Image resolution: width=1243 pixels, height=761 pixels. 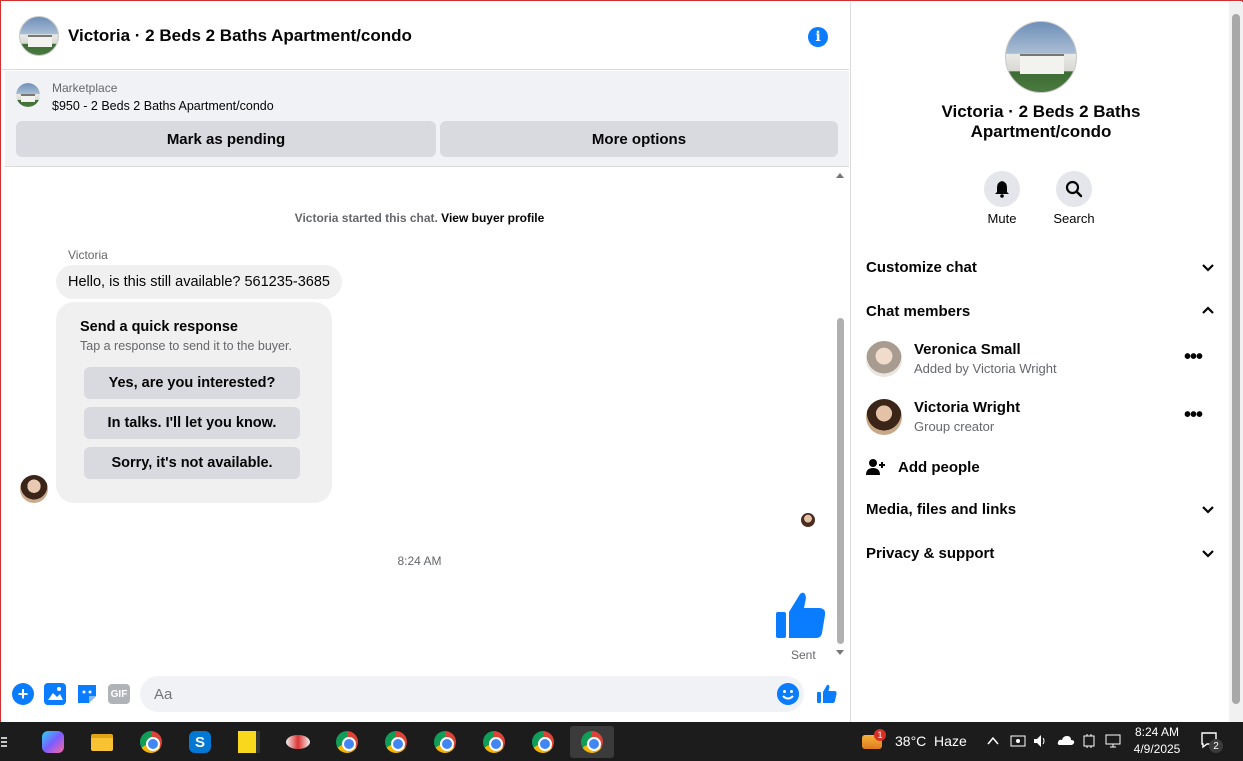 What do you see at coordinates (226, 139) in the screenshot?
I see `mark-as-pending-button: Mark as pending` at bounding box center [226, 139].